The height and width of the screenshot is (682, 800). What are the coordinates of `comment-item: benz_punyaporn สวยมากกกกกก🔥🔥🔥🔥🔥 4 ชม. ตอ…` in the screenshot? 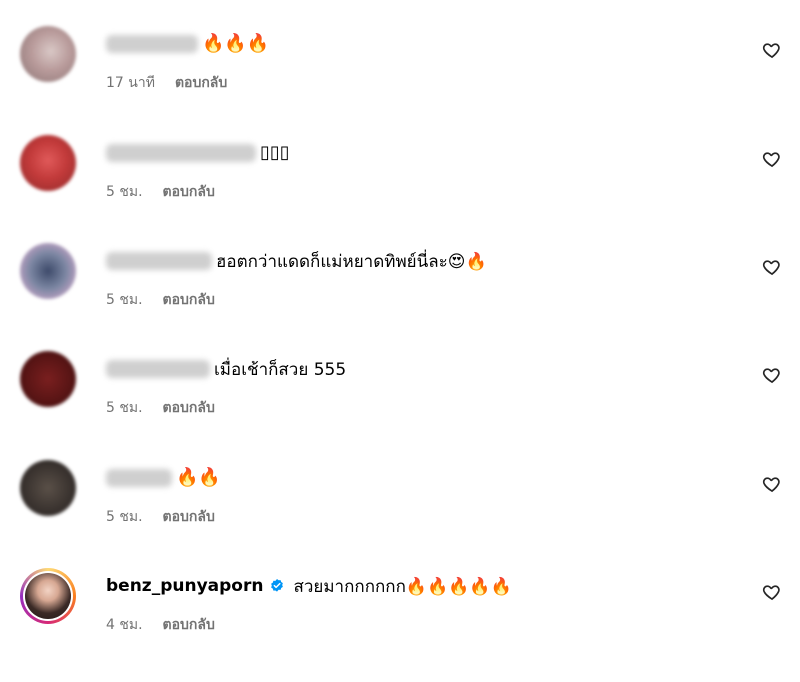 It's located at (400, 608).